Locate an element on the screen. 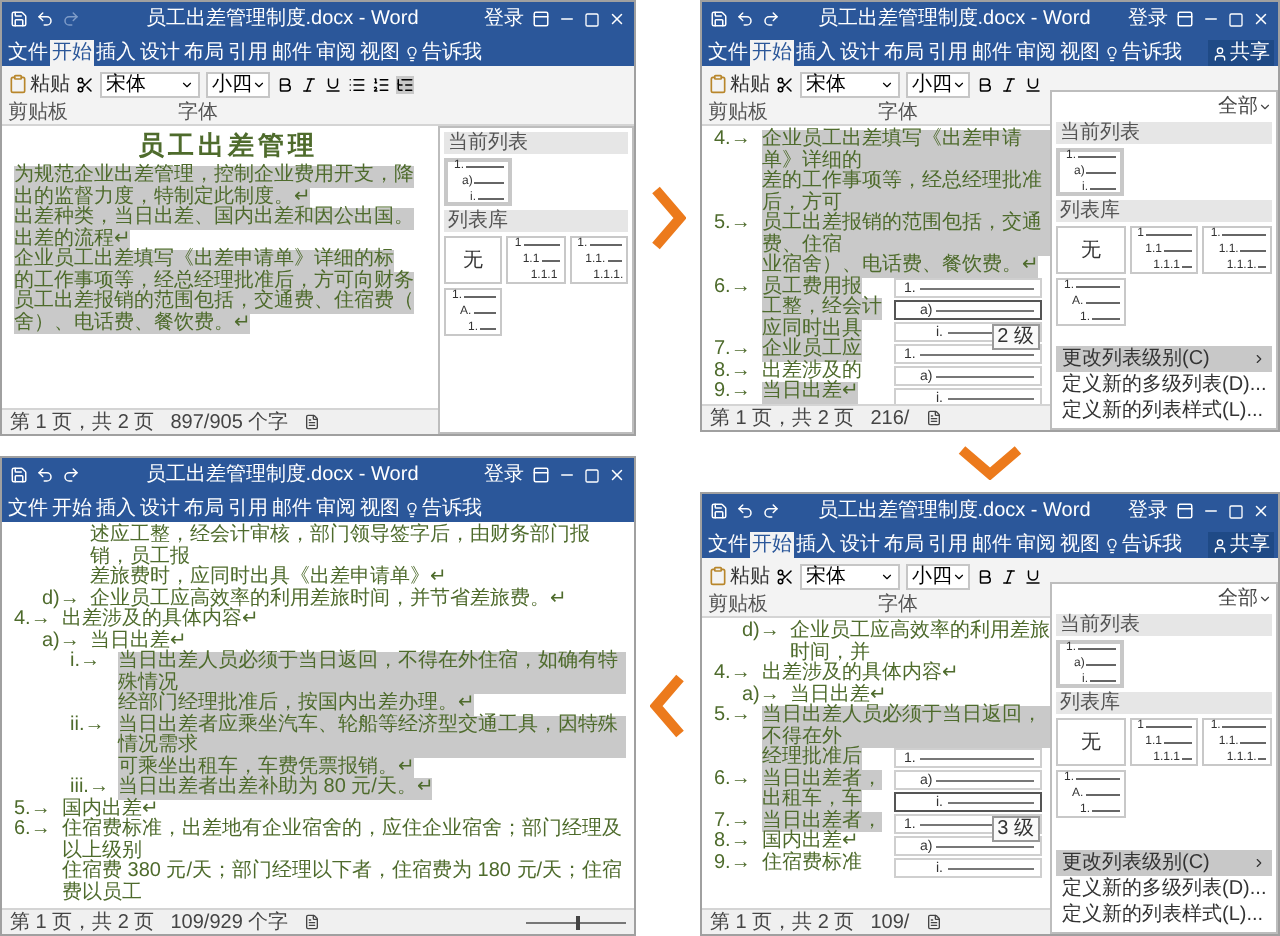  bullet-list-icon is located at coordinates (357, 84).